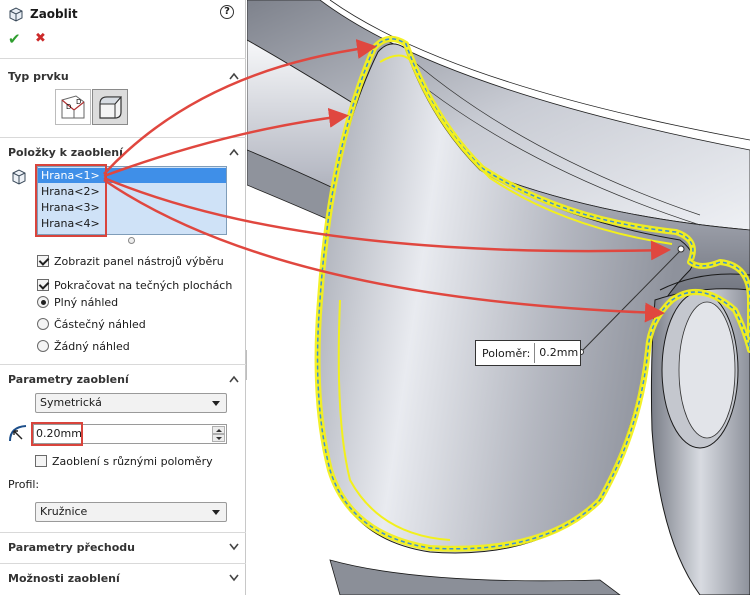 The image size is (750, 595). I want to click on fillet-constant-icon: D D, so click(73, 107).